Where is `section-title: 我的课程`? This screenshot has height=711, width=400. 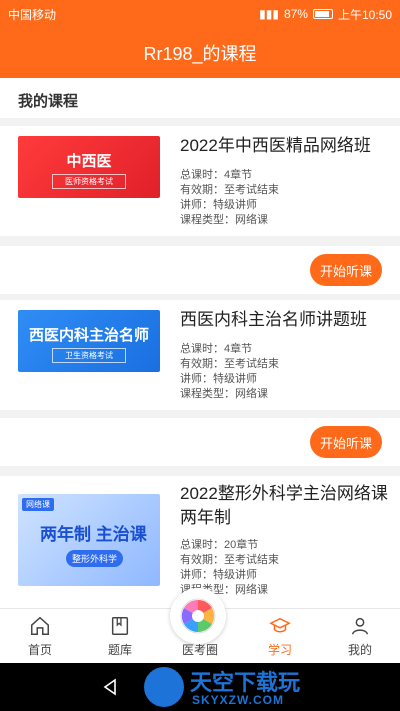
section-title: 我的课程 is located at coordinates (200, 98).